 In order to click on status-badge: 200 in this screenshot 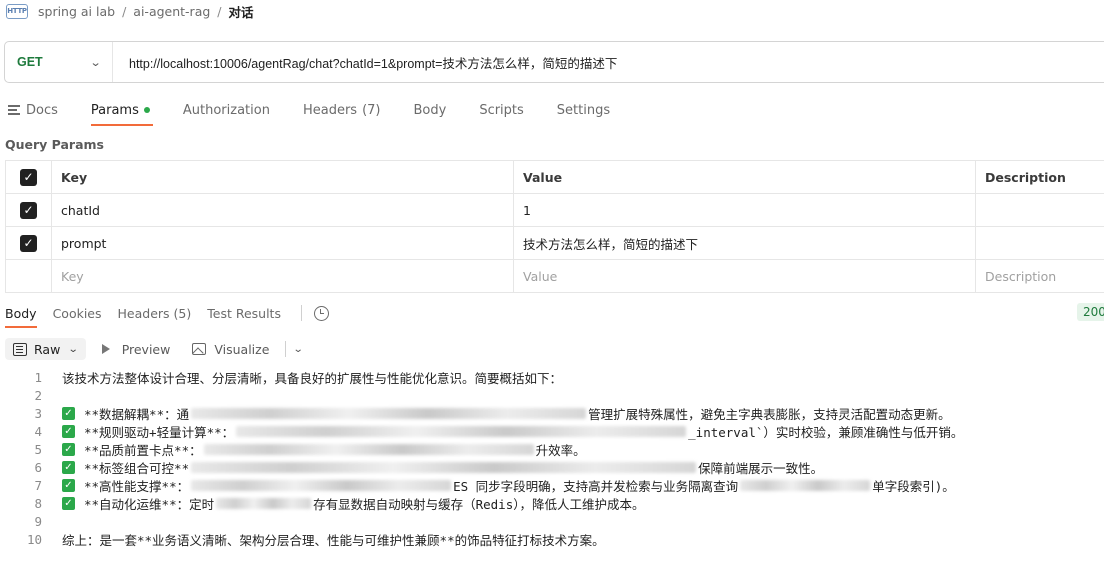, I will do `click(1090, 312)`.